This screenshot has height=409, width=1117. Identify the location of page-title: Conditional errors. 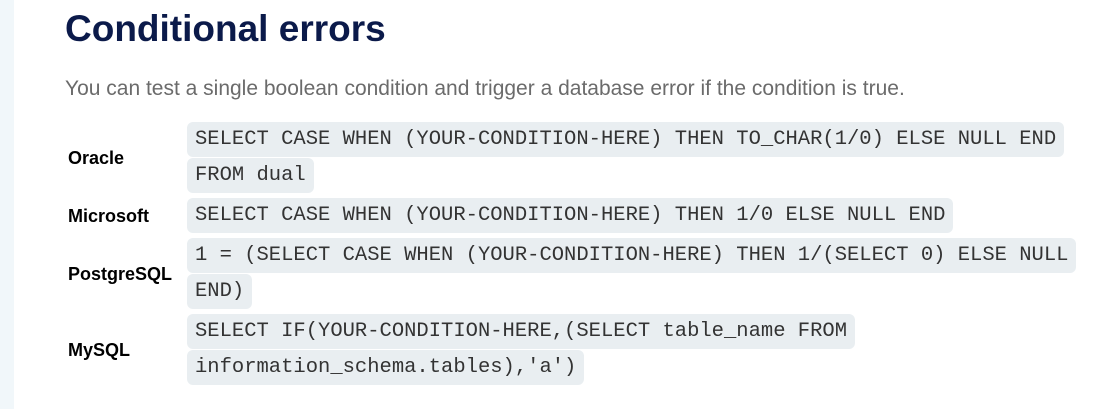
(225, 28).